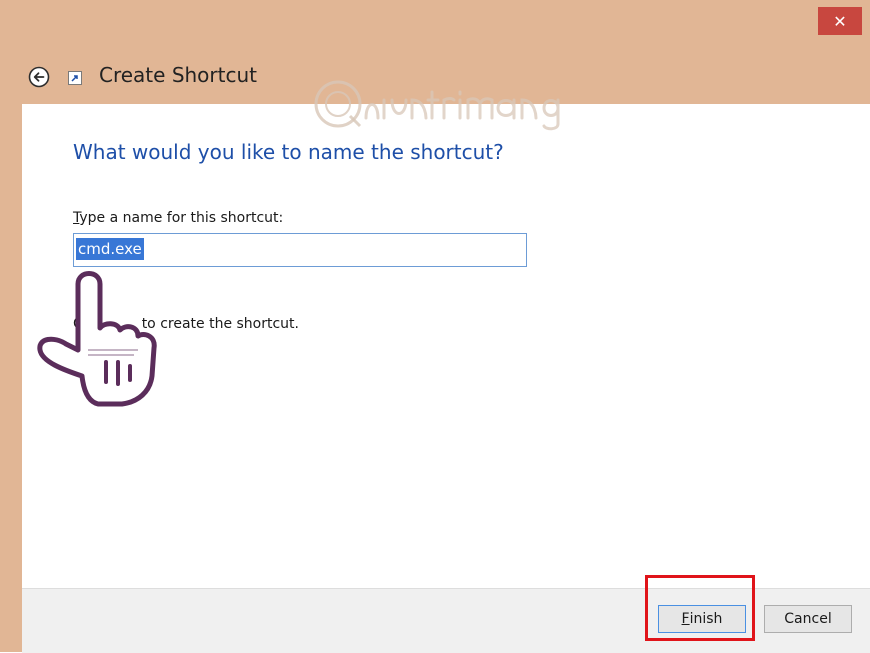 The height and width of the screenshot is (653, 870). Describe the element at coordinates (178, 75) in the screenshot. I see `window-title: Create Shortcut` at that location.